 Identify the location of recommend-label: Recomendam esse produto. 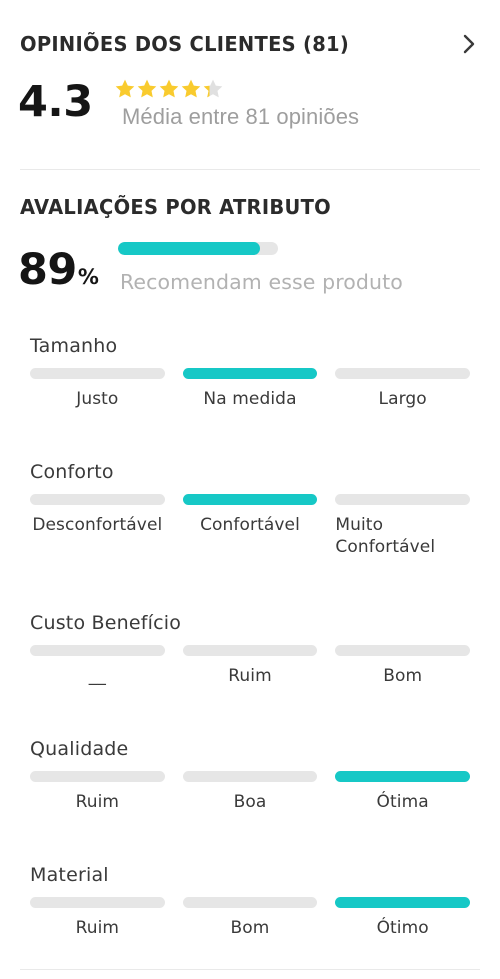
(261, 282).